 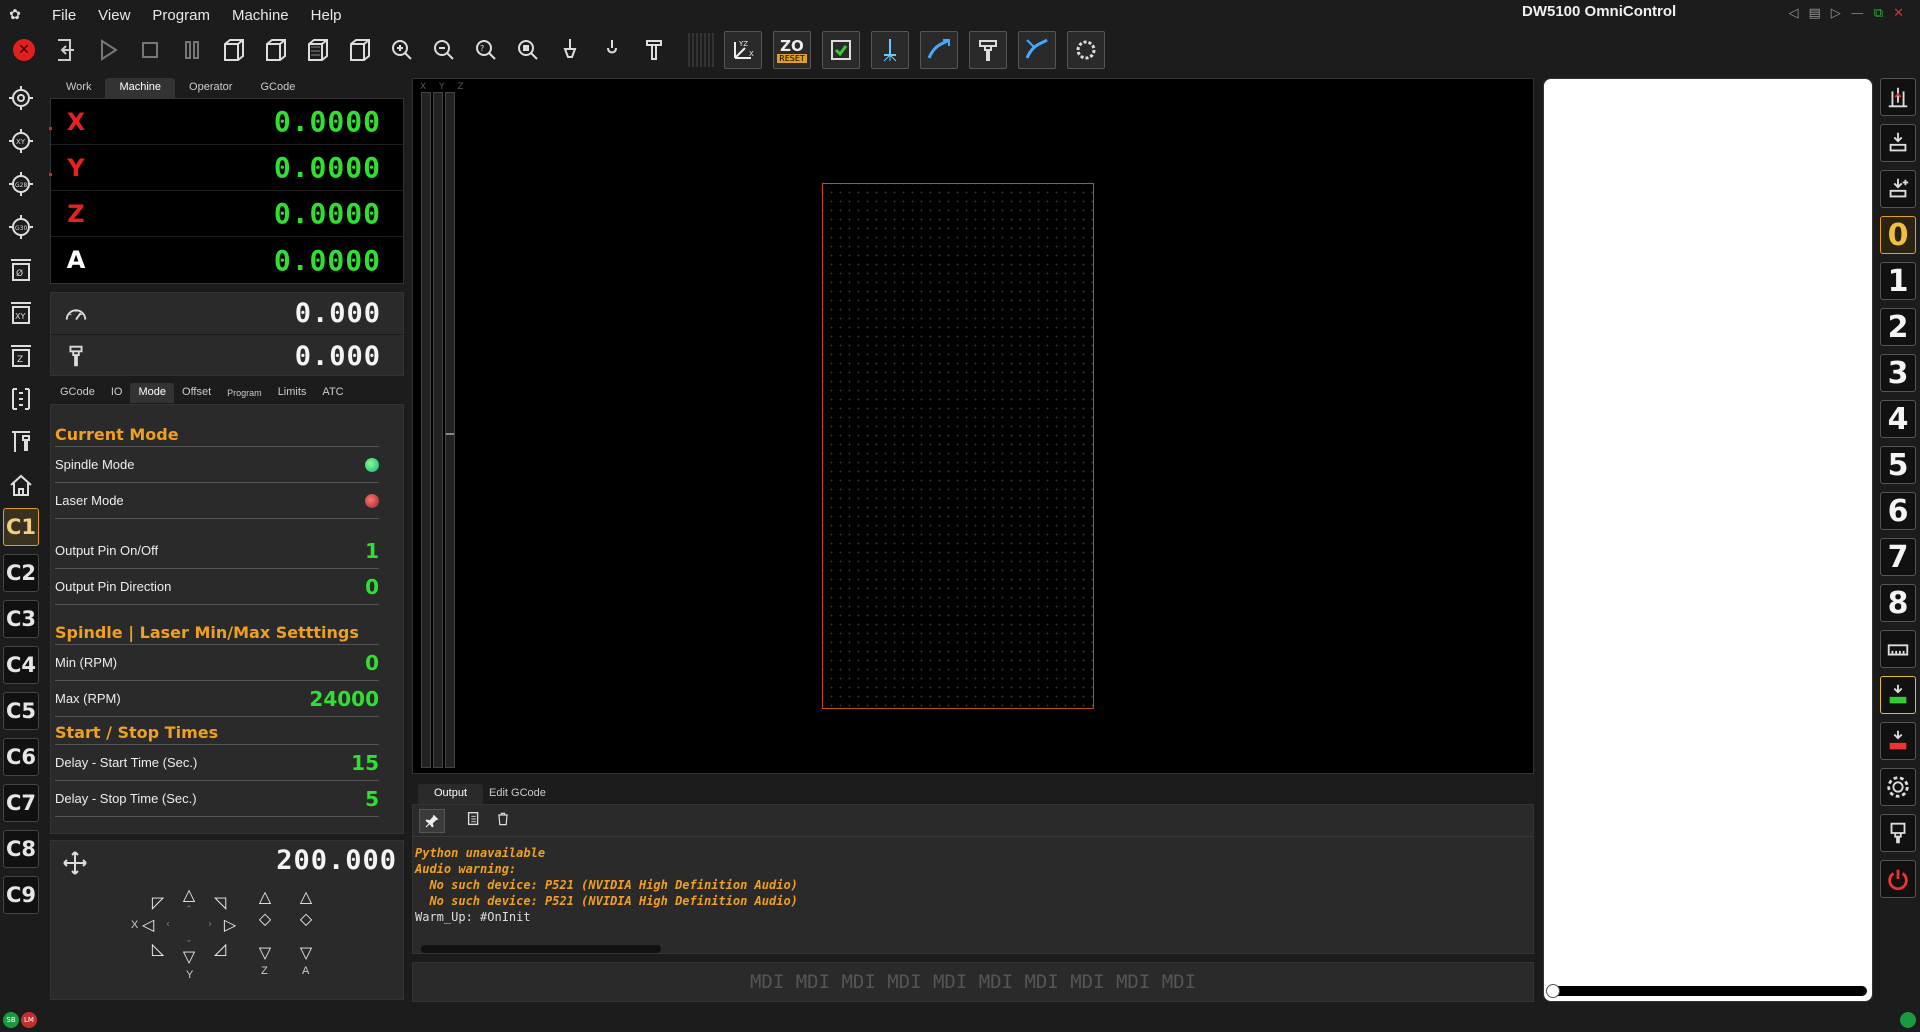 I want to click on jog-y-plus-fine-button: ⌃, so click(x=189, y=910).